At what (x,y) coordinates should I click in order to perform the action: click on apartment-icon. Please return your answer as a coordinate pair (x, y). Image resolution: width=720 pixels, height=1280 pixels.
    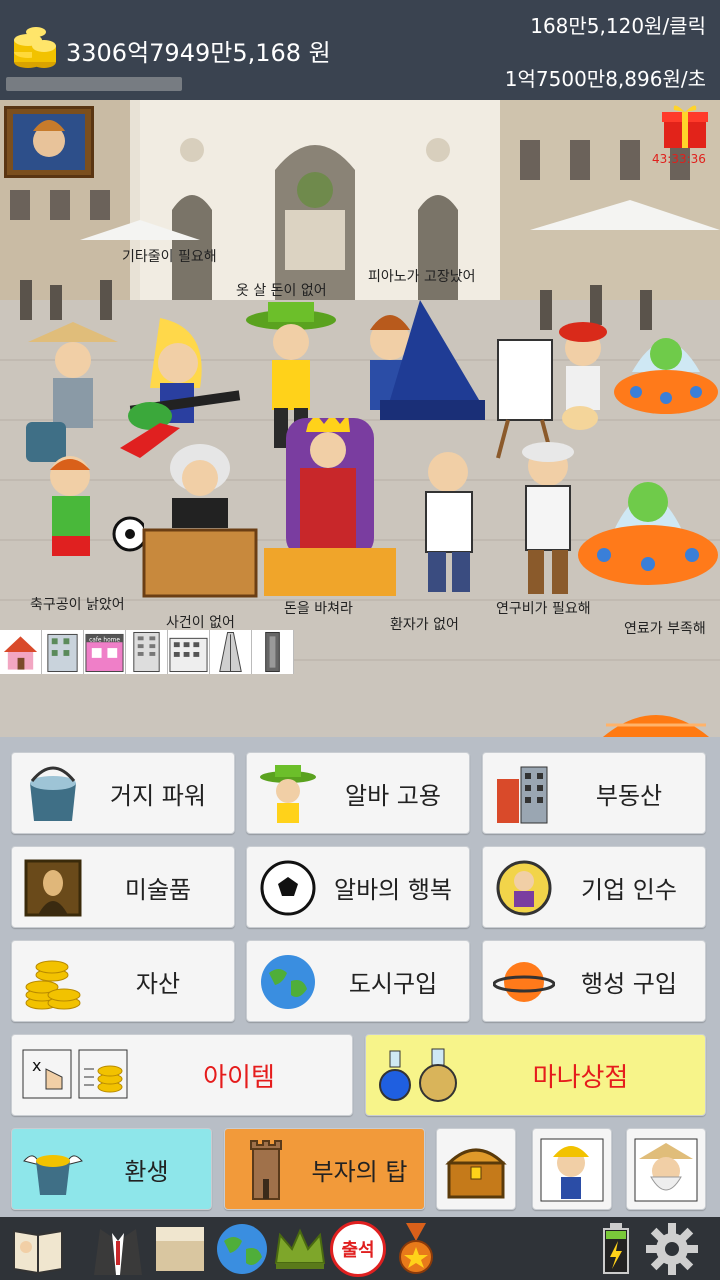
    Looking at the image, I should click on (63, 652).